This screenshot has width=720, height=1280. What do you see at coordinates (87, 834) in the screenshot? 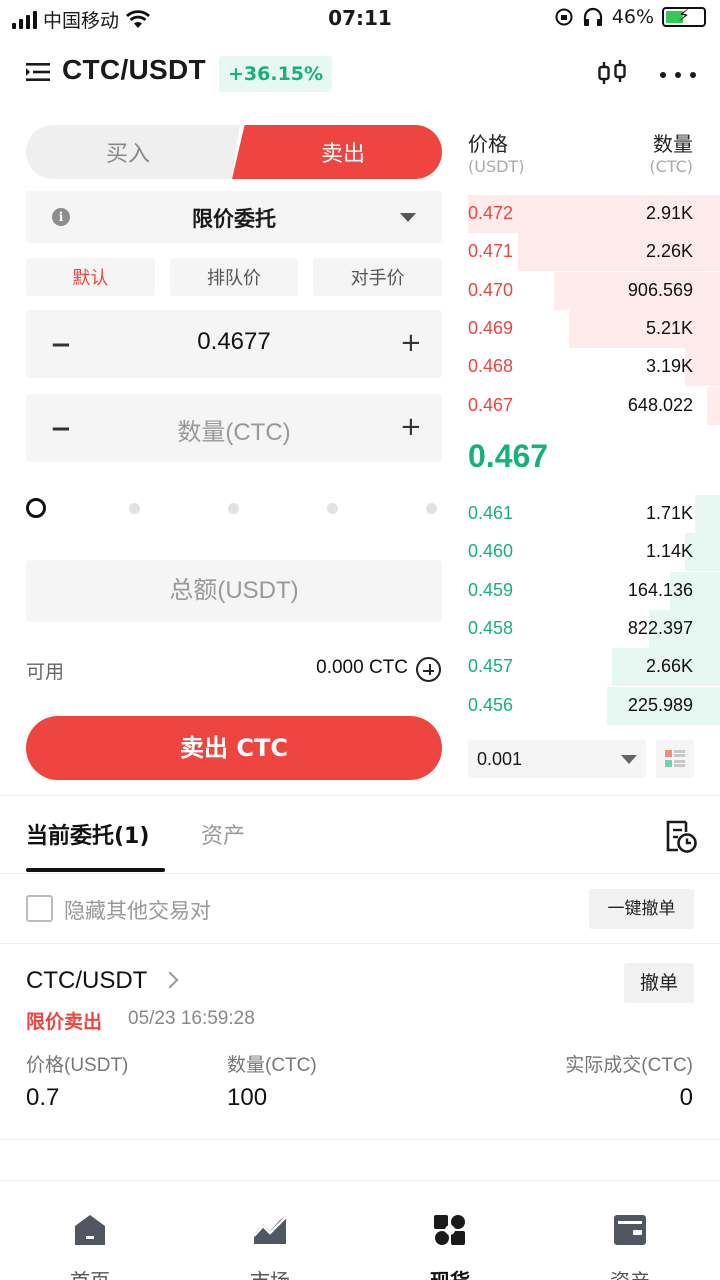
I see `tab-current-orders: 当前委托(1)` at bounding box center [87, 834].